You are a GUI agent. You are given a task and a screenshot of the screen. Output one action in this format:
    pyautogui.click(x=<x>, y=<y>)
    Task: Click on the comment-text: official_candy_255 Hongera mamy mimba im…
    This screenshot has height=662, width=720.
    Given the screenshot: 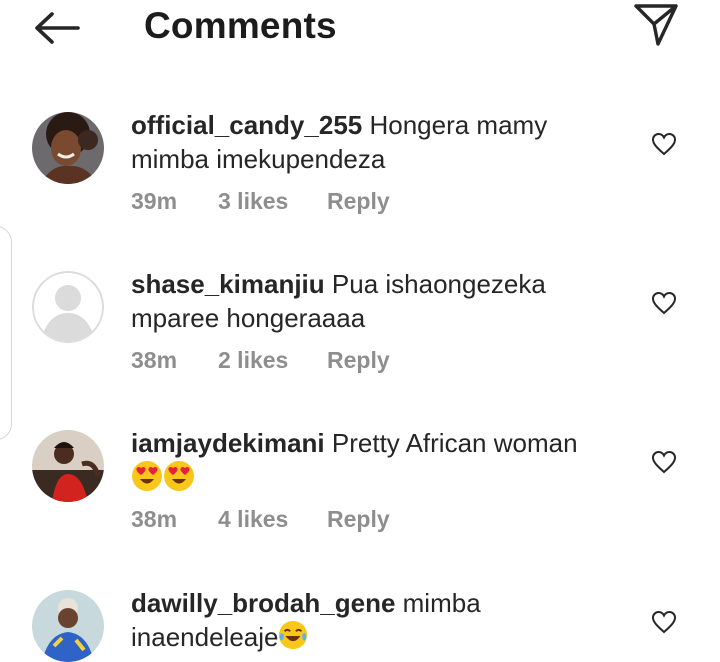 What is the action you would take?
    pyautogui.click(x=366, y=142)
    